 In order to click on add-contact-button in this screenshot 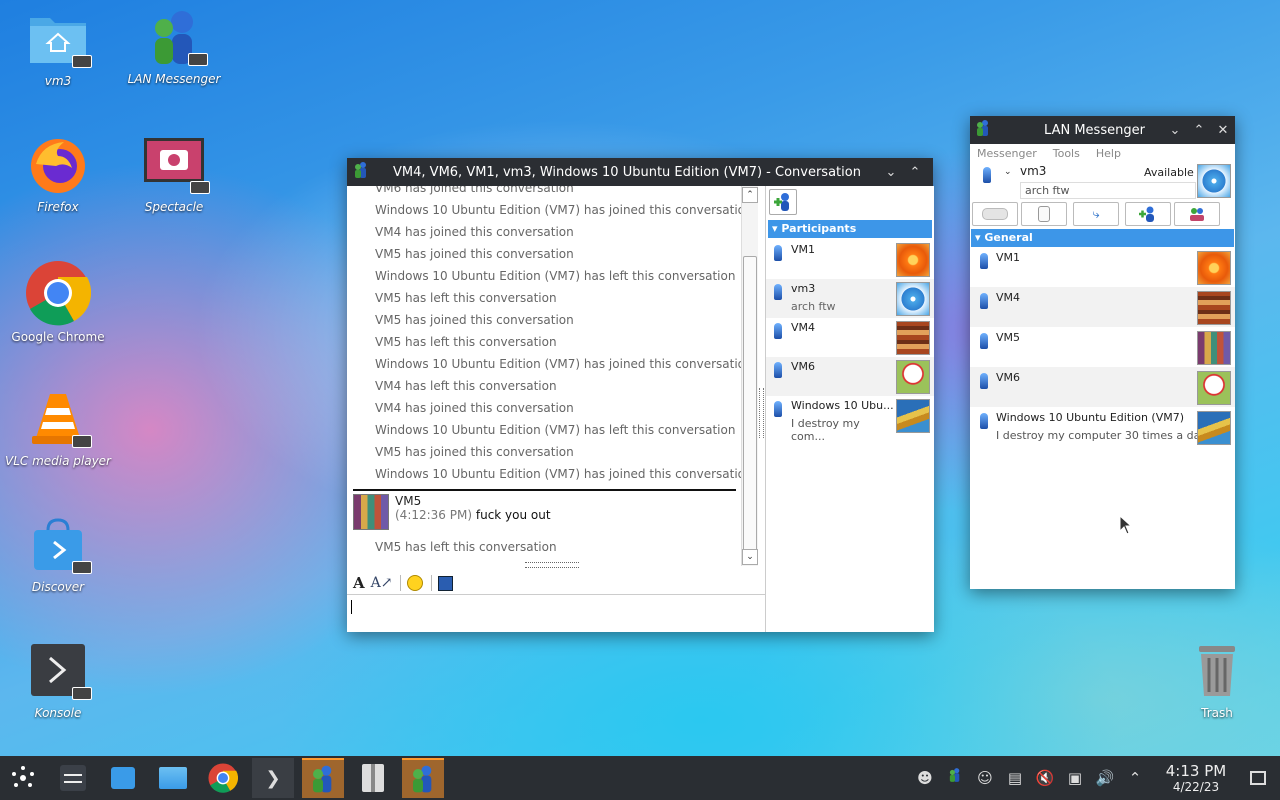, I will do `click(1148, 214)`.